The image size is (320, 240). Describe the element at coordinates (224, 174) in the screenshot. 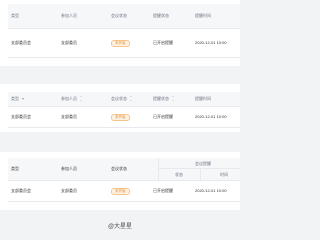

I see `subheader-time: 时间` at that location.